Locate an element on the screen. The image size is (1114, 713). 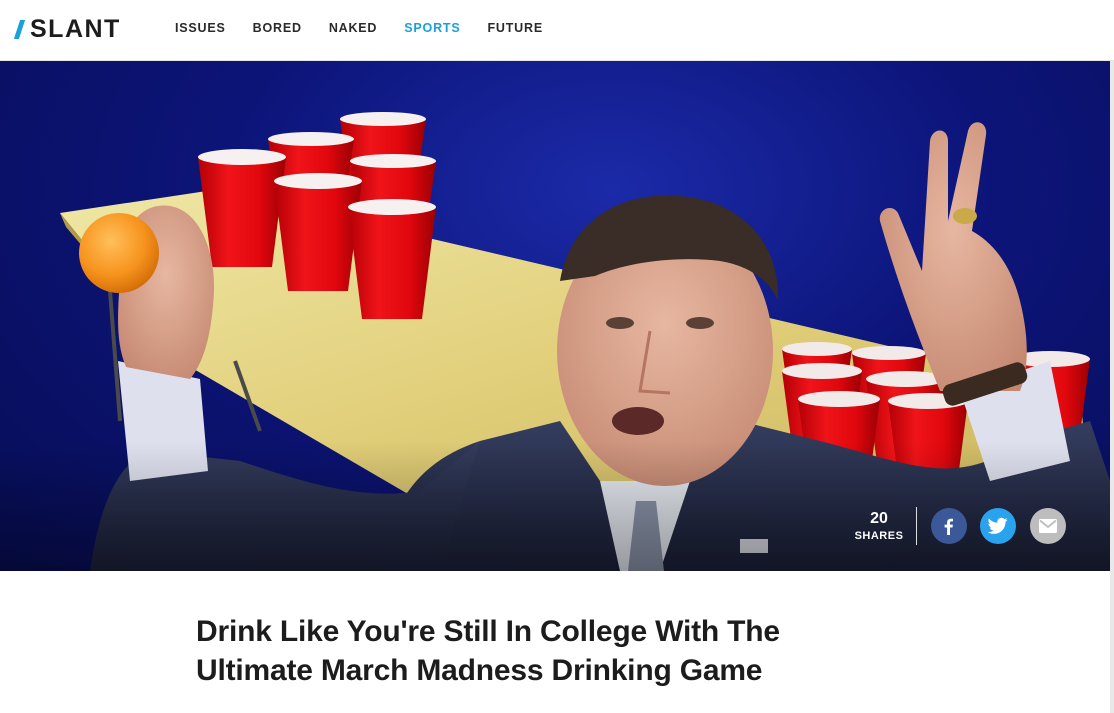
nav-item-bored: BORED is located at coordinates (277, 28).